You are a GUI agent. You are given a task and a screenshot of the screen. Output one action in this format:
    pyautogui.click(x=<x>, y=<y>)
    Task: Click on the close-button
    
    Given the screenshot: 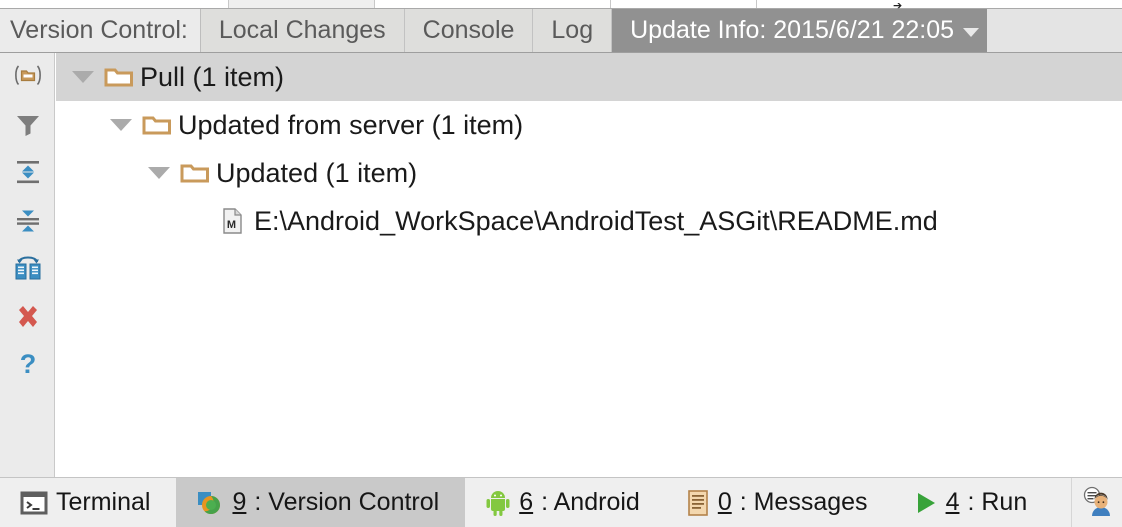 What is the action you would take?
    pyautogui.click(x=28, y=317)
    